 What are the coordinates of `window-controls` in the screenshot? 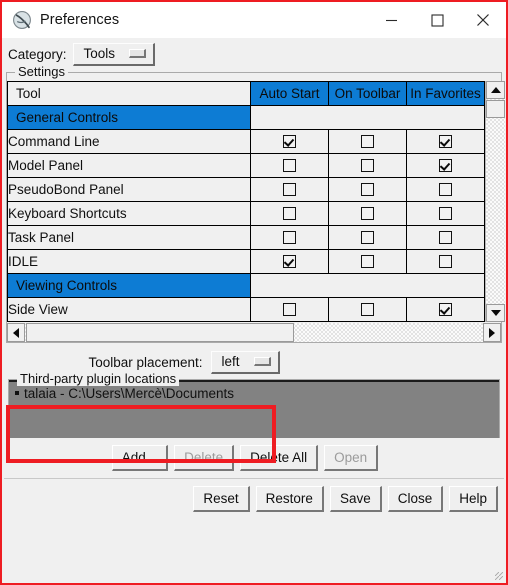 It's located at (437, 20).